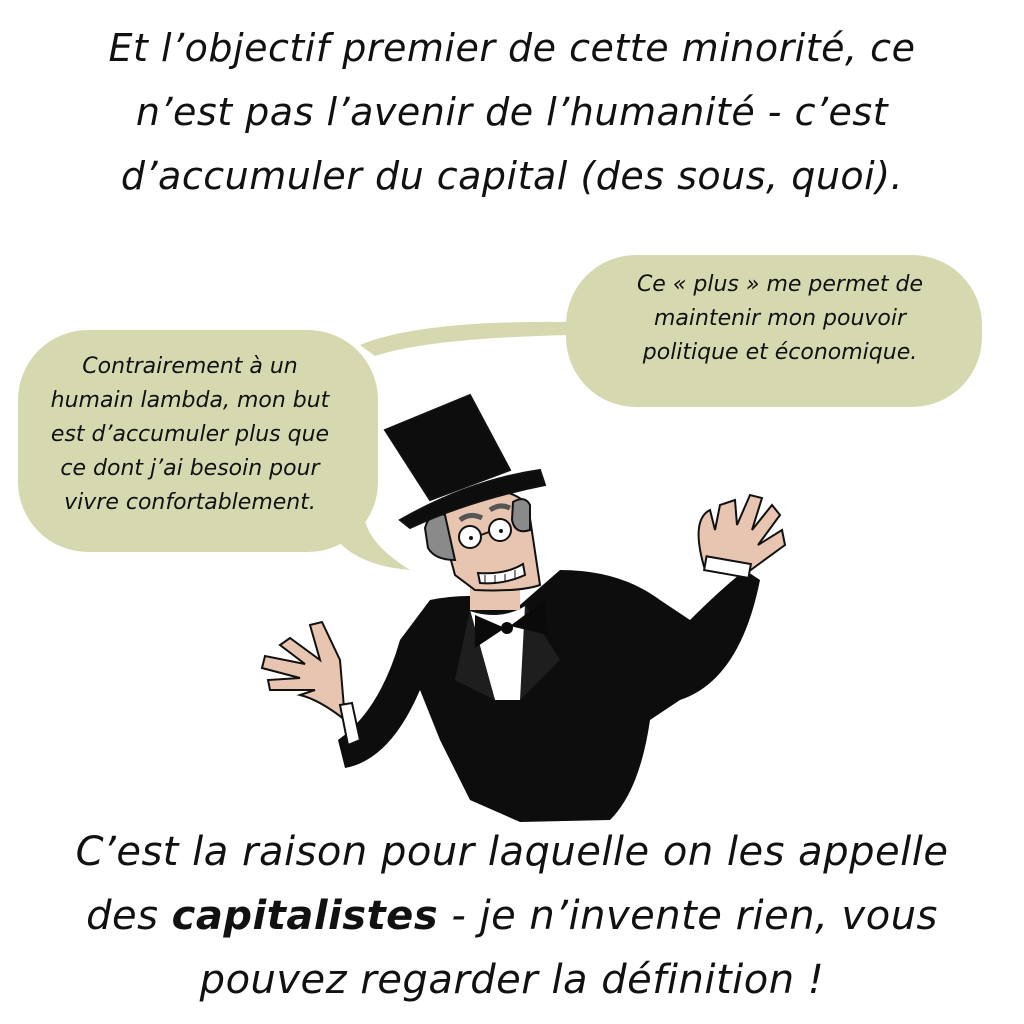 This screenshot has width=1024, height=1024. What do you see at coordinates (512, 176) in the screenshot?
I see `top-caption-line-3: d’accumuler du capital (des sous, quoi).` at bounding box center [512, 176].